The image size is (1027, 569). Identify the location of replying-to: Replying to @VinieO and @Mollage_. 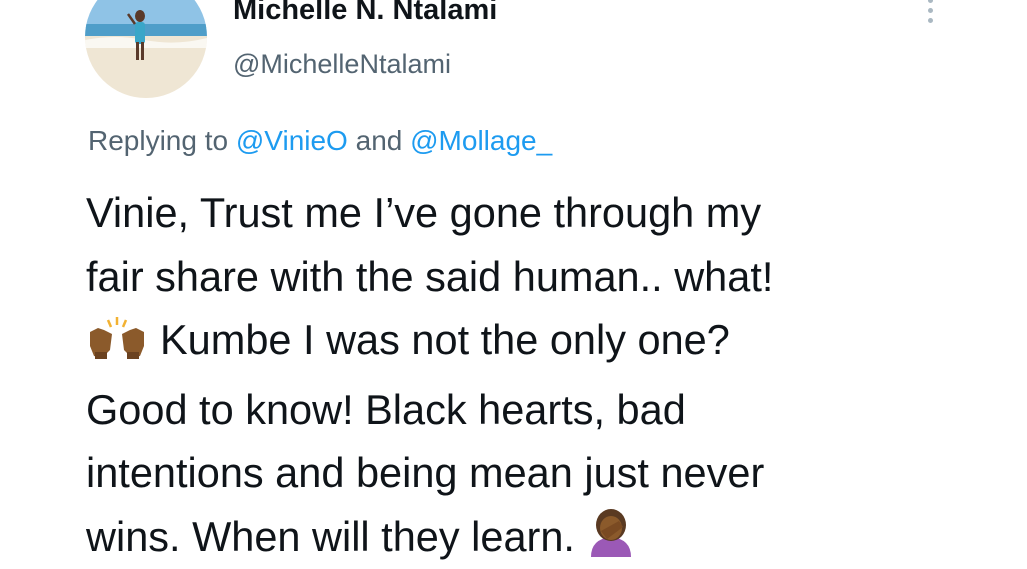
(320, 141).